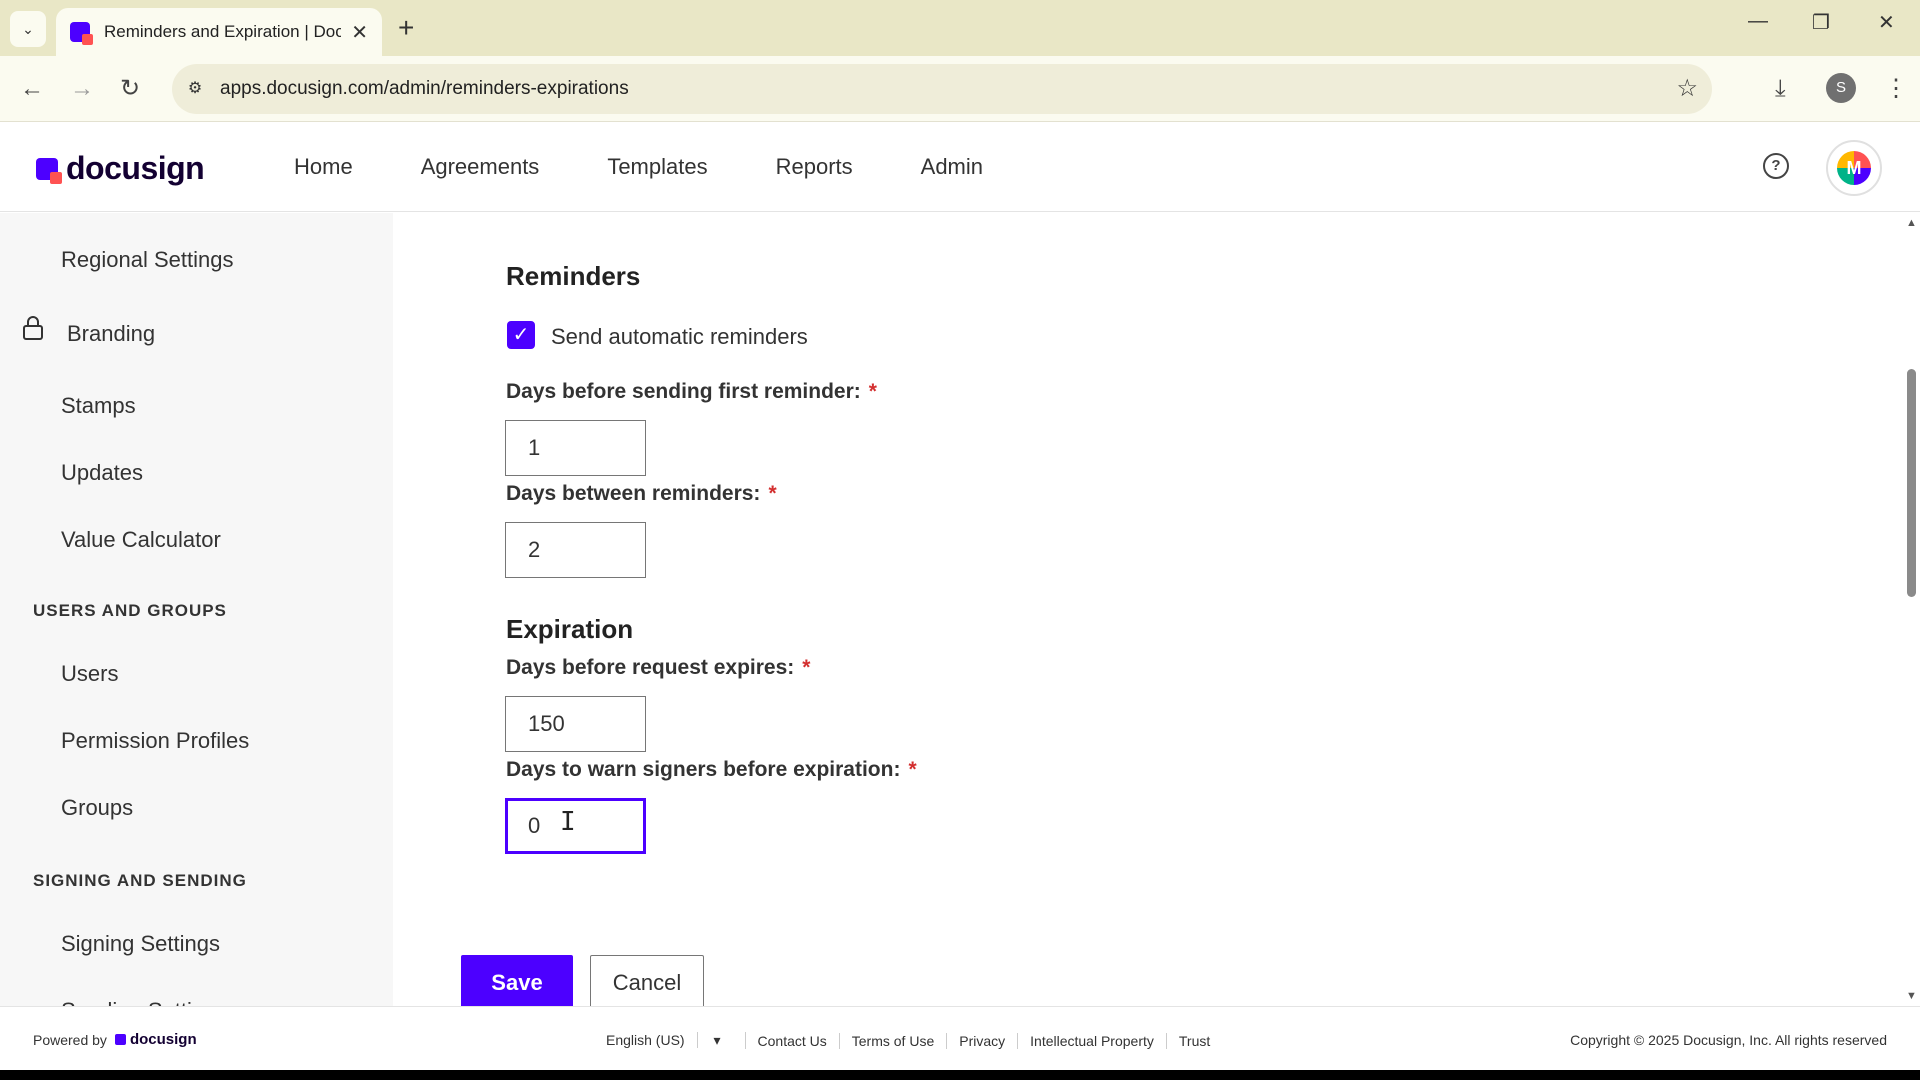  Describe the element at coordinates (1092, 1040) in the screenshot. I see `footer-link-ip: Intellectual Property` at that location.